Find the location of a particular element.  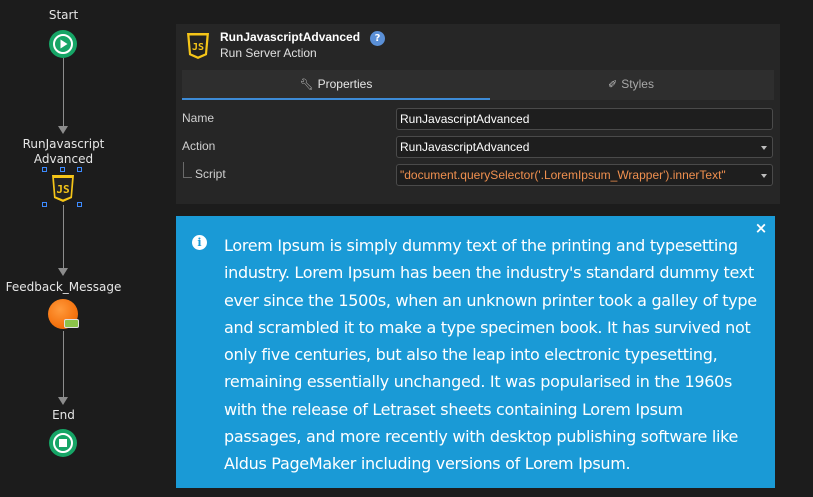

property-row-name: Name RunJavascriptAdvanced is located at coordinates (478, 119).